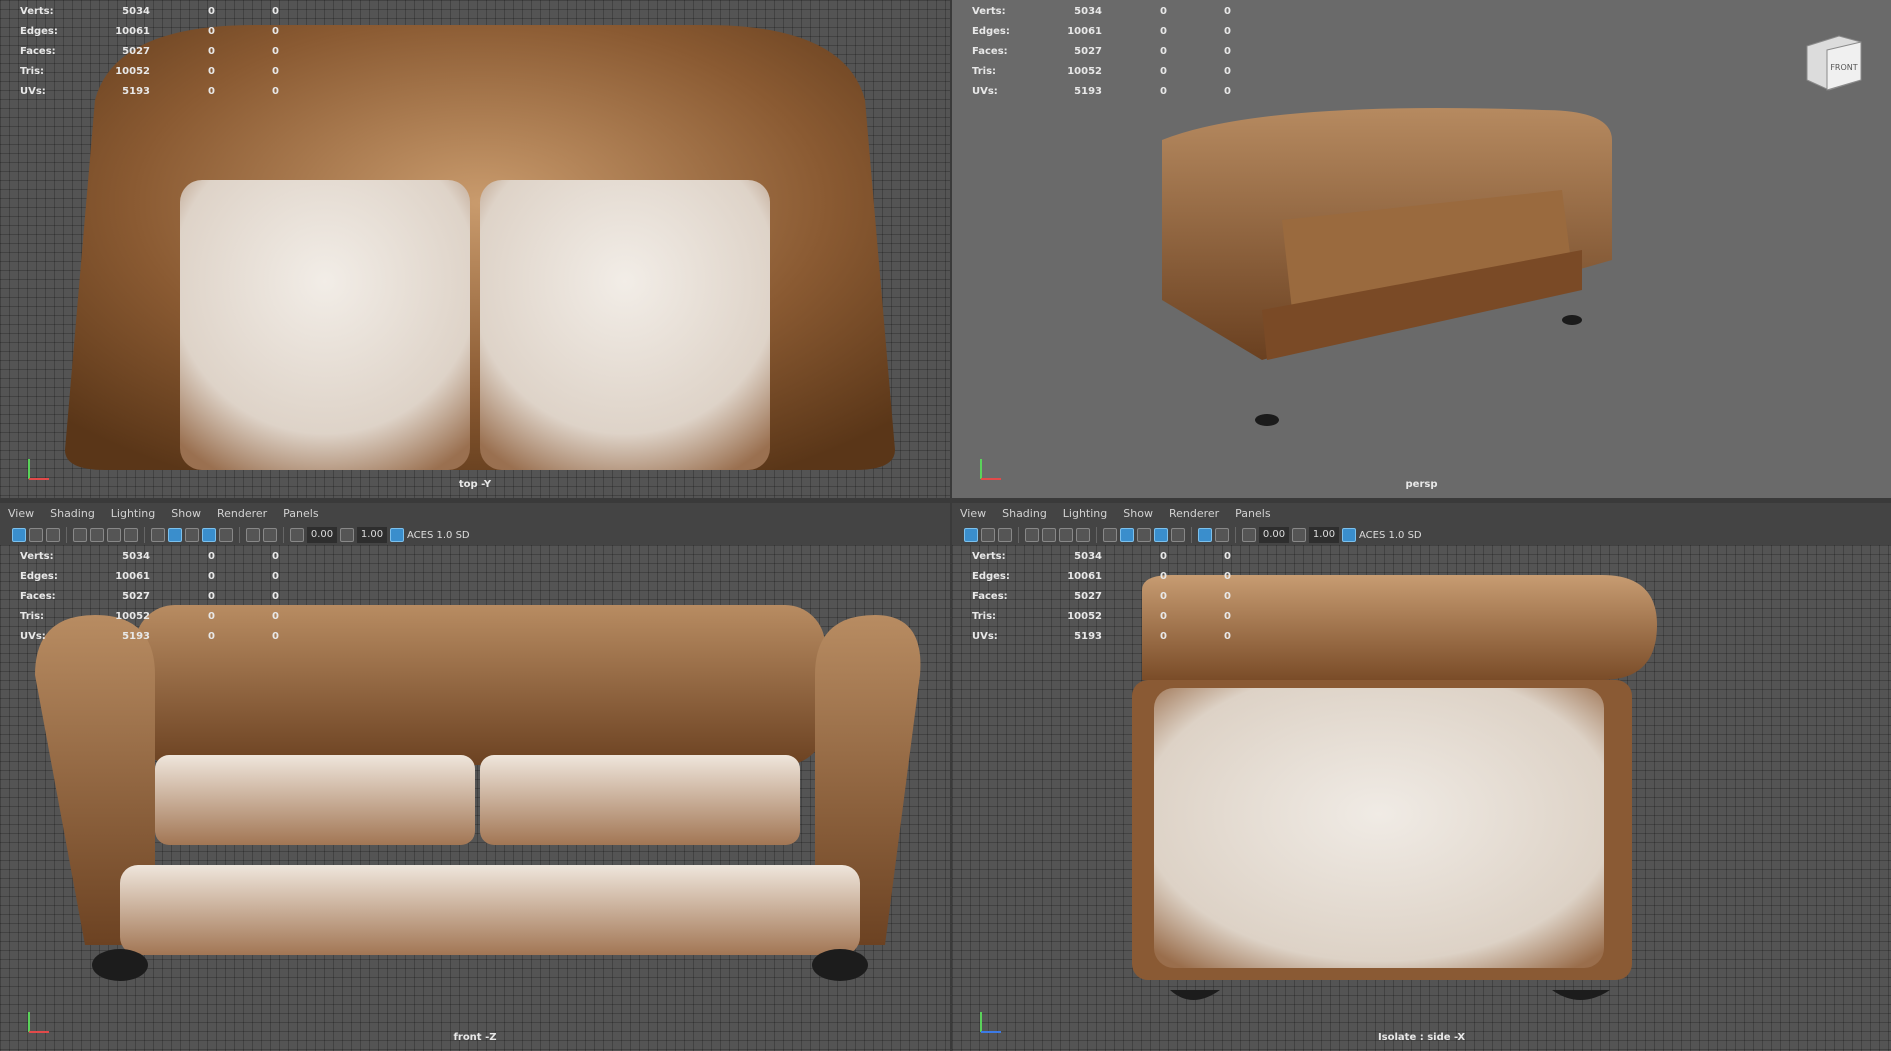 This screenshot has height=1051, width=1891. I want to click on viewport-label: persp, so click(1421, 484).